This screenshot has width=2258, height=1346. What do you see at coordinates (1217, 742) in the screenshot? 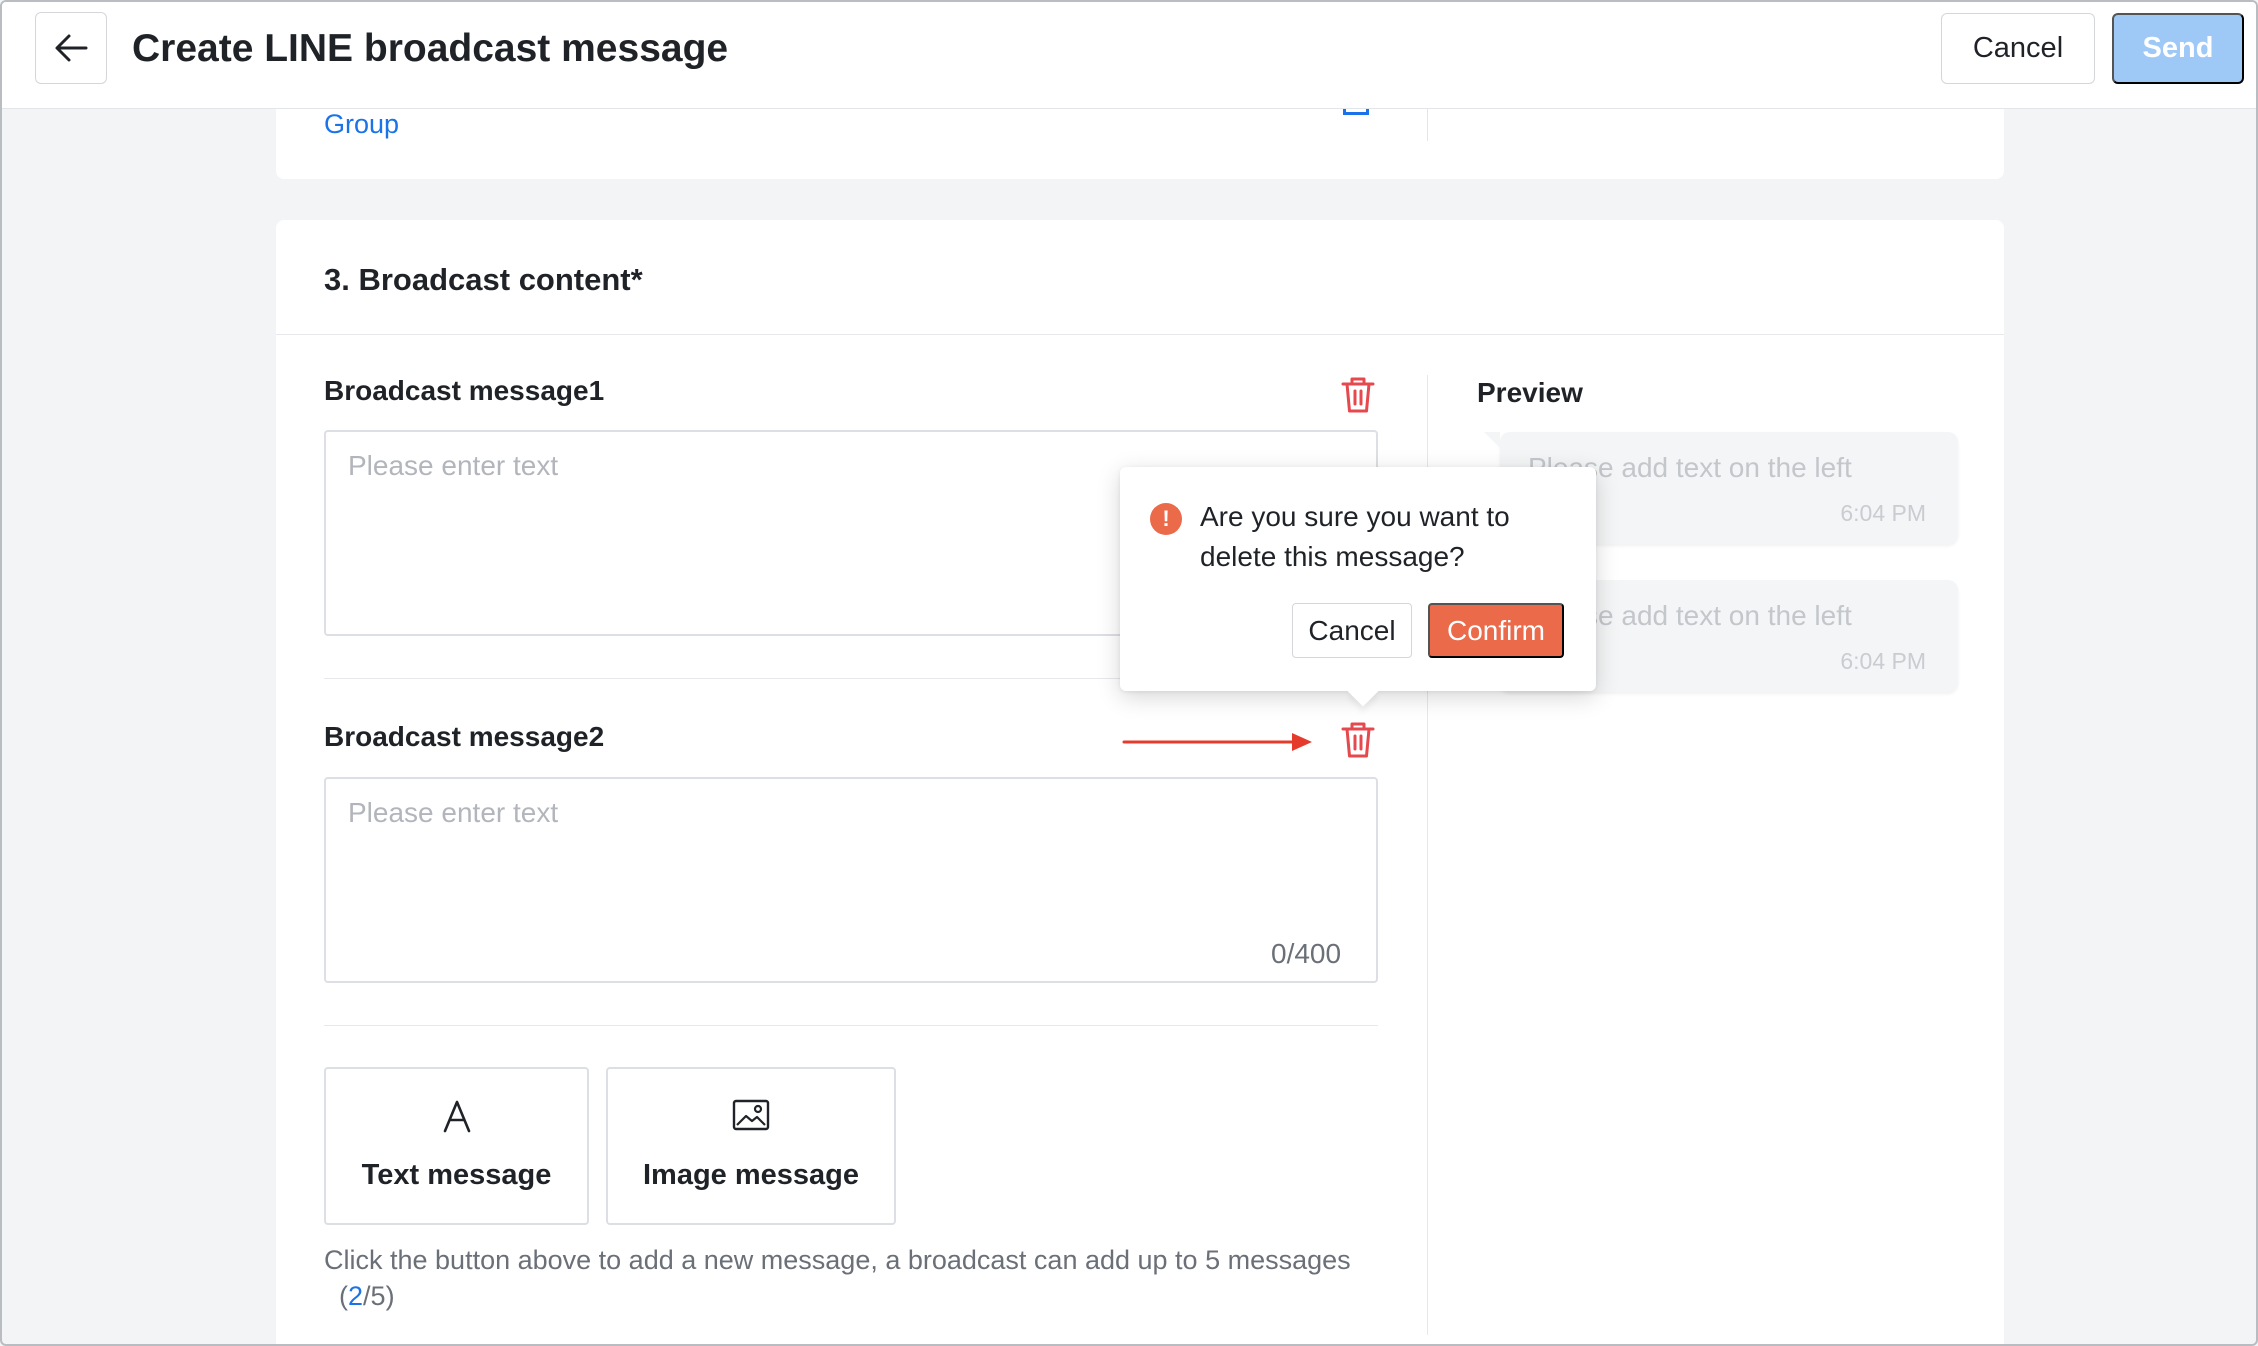
I see `annotation-arrow-icon` at bounding box center [1217, 742].